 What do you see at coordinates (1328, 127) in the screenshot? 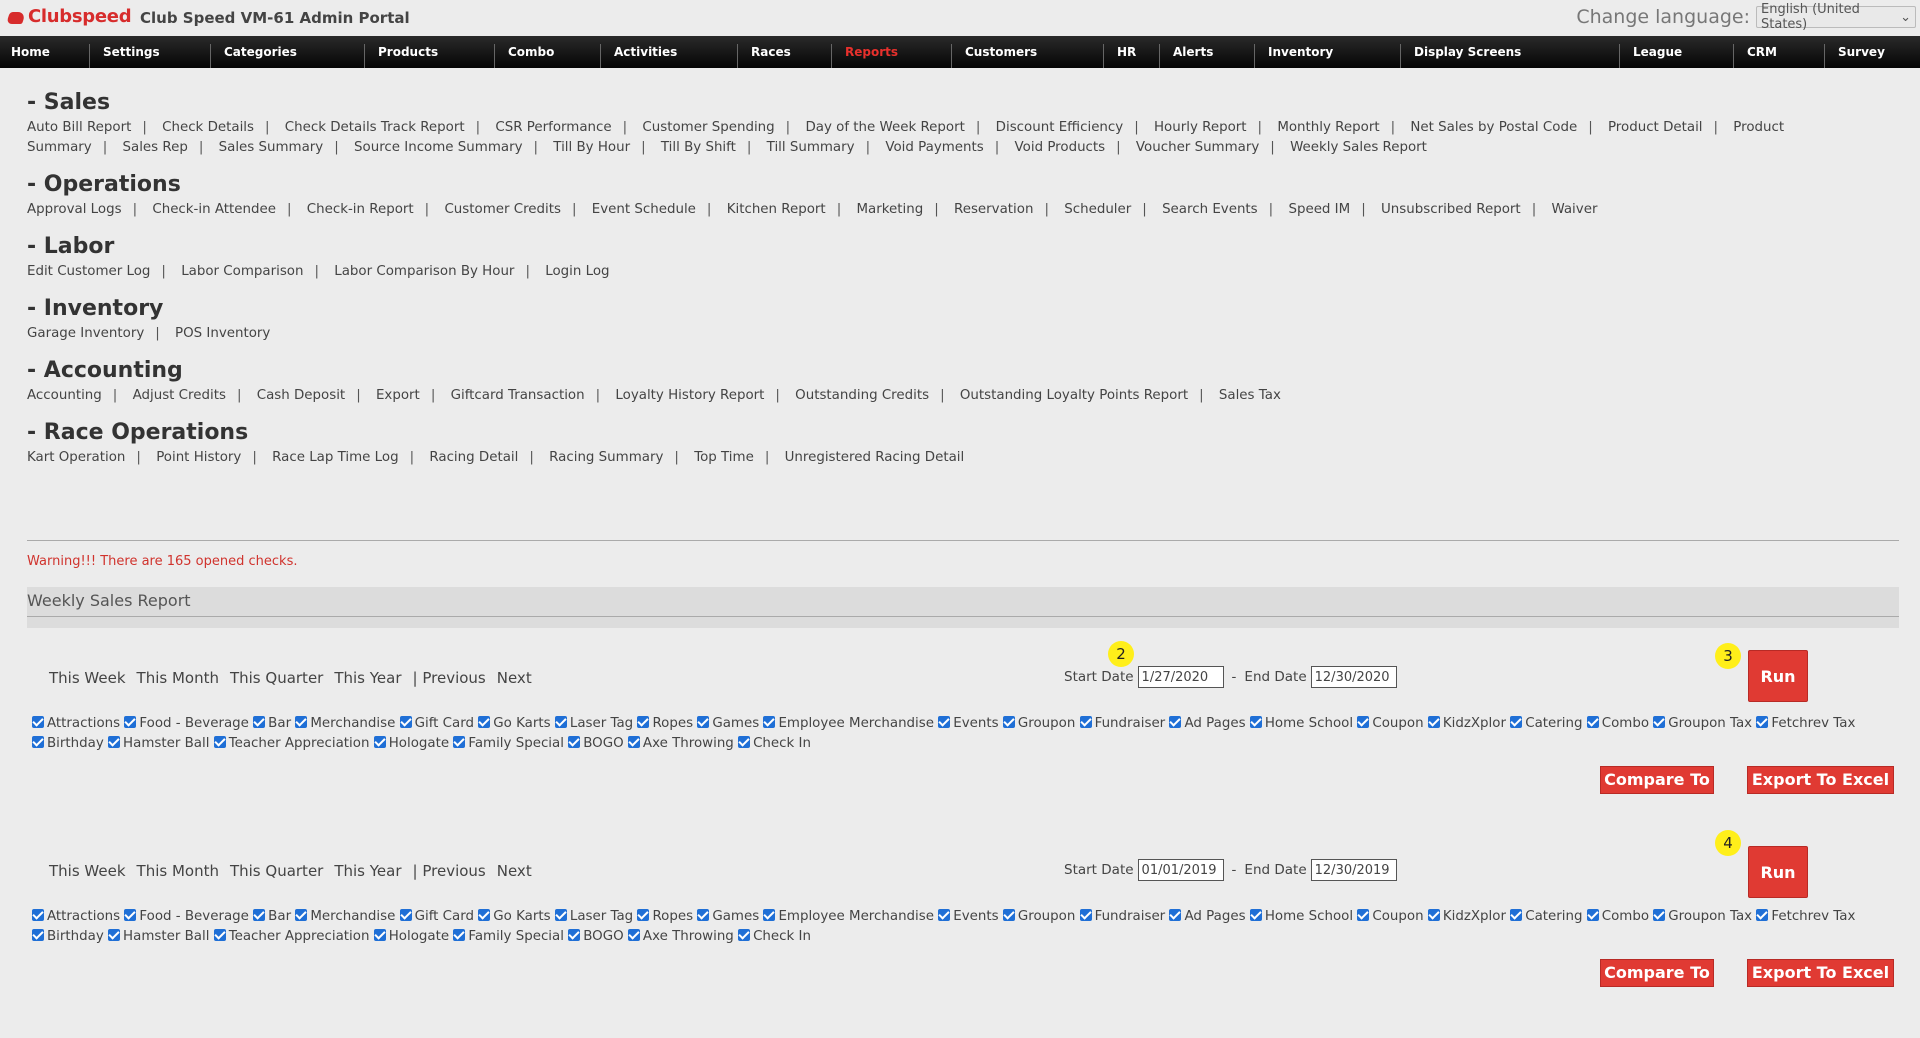
I see `report-link-monthly-report: Monthly Report` at bounding box center [1328, 127].